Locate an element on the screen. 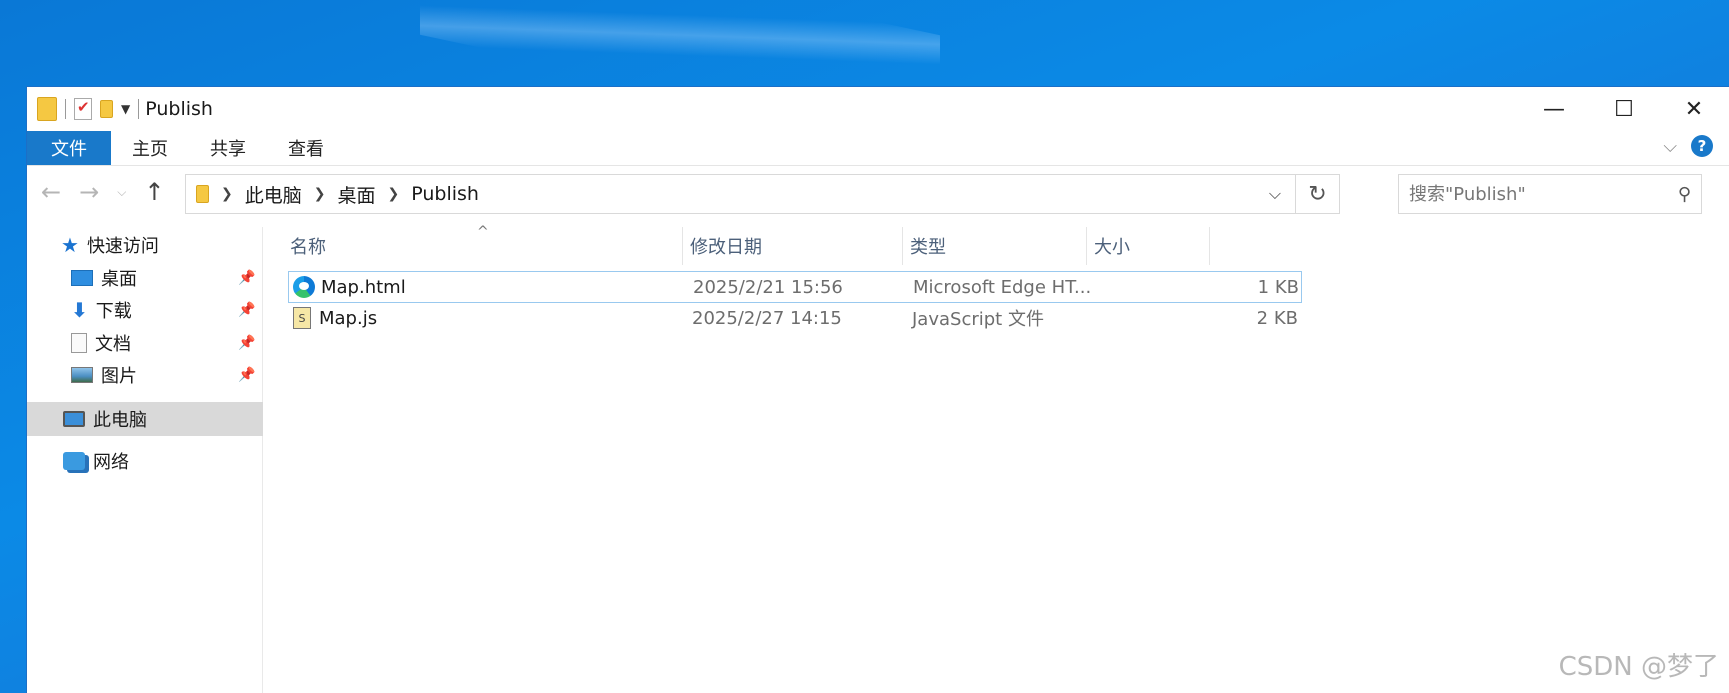 This screenshot has width=1729, height=693. column-header-name: 名称 is located at coordinates (485, 246).